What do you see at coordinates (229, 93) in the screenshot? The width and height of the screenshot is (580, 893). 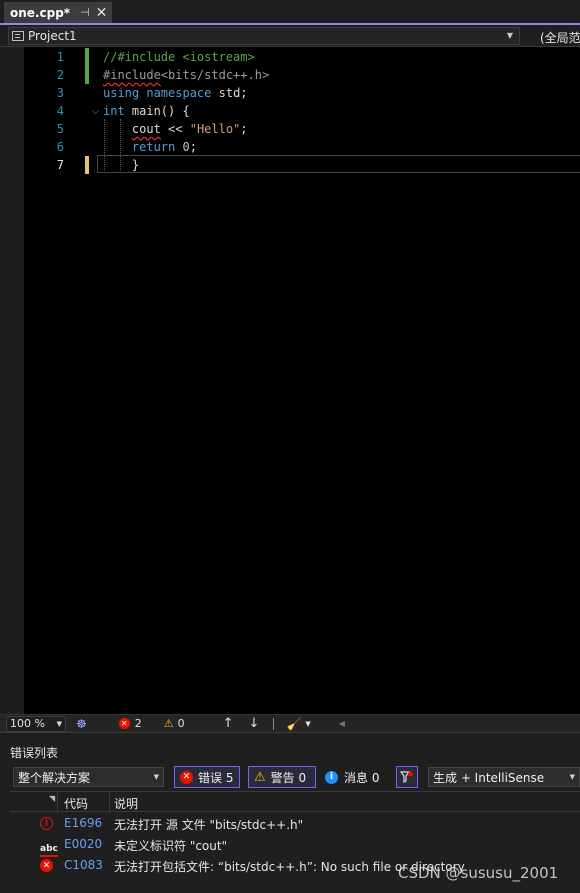 I see `code-token: std;` at bounding box center [229, 93].